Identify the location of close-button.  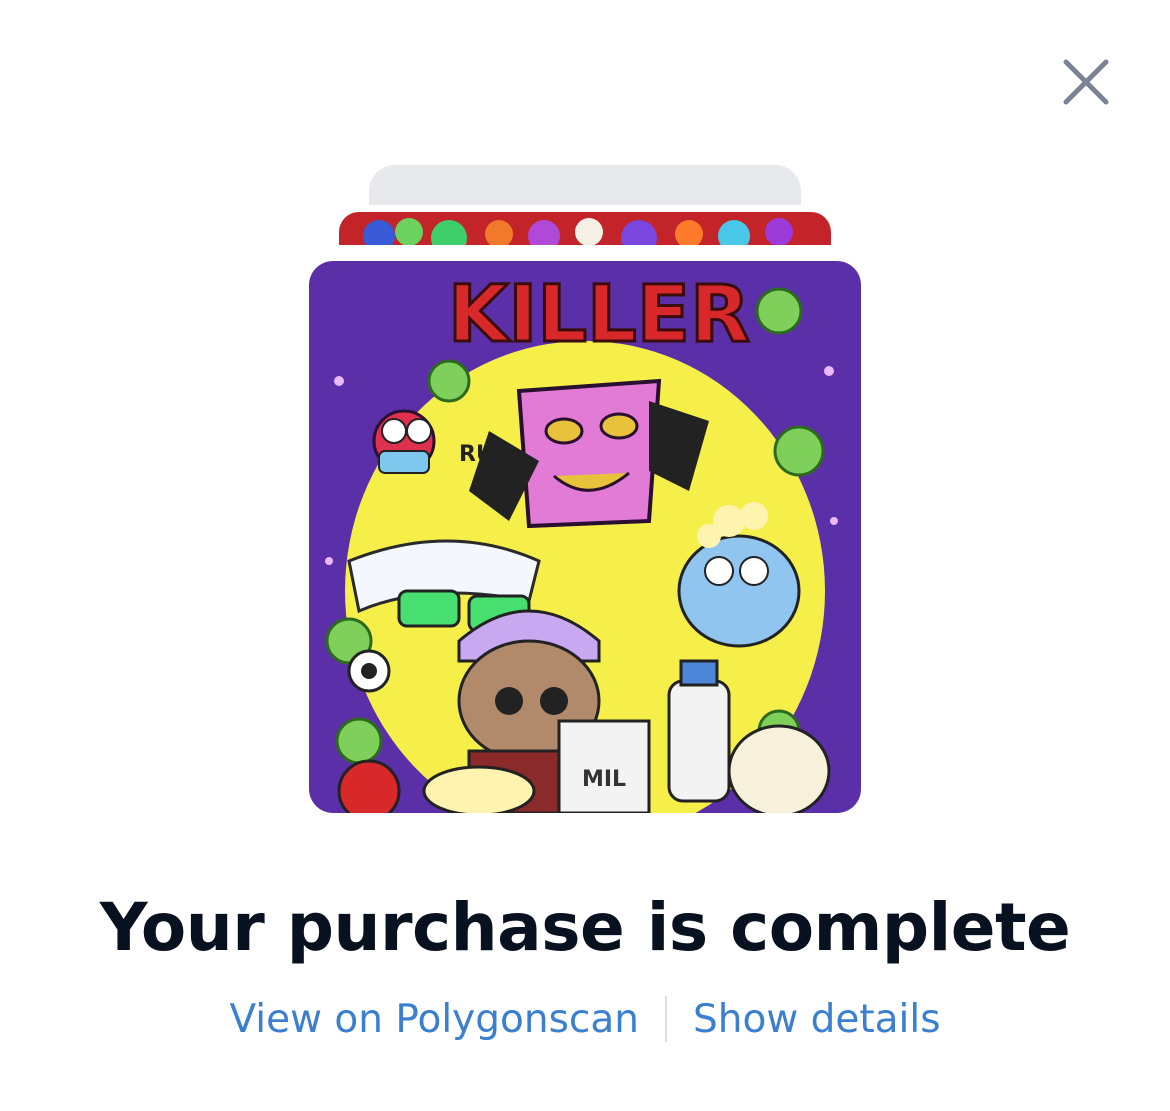
(1086, 82).